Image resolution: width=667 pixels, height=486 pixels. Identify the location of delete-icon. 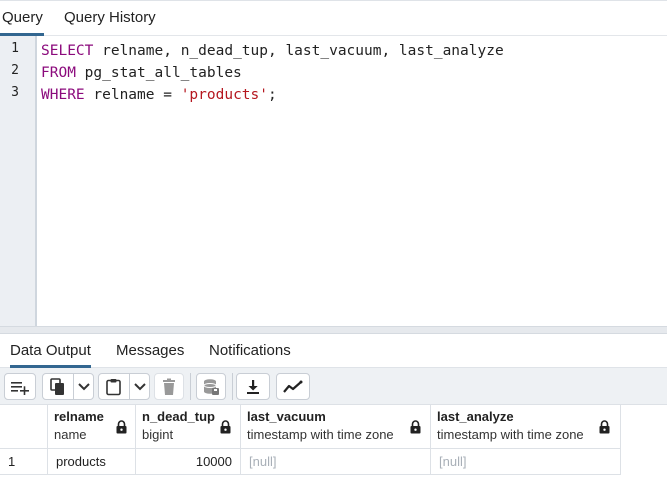
(169, 386).